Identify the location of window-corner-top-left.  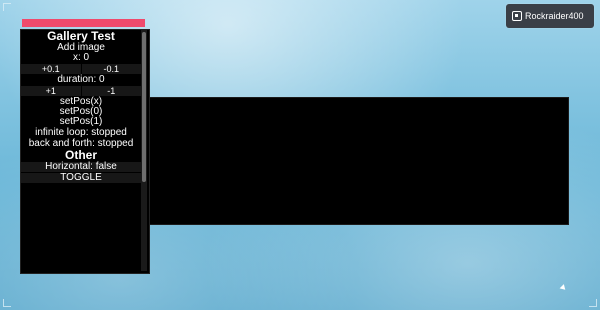
(7, 7).